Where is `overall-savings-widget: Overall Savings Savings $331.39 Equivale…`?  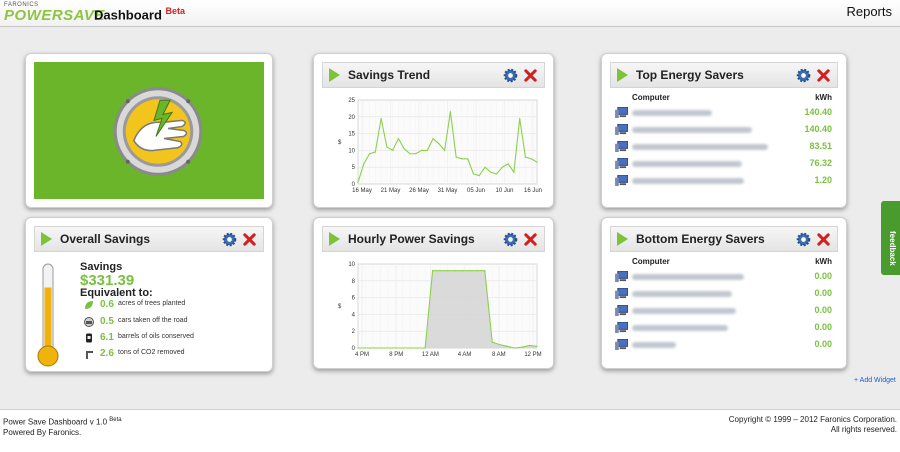 overall-savings-widget: Overall Savings Savings $331.39 Equivale… is located at coordinates (149, 294).